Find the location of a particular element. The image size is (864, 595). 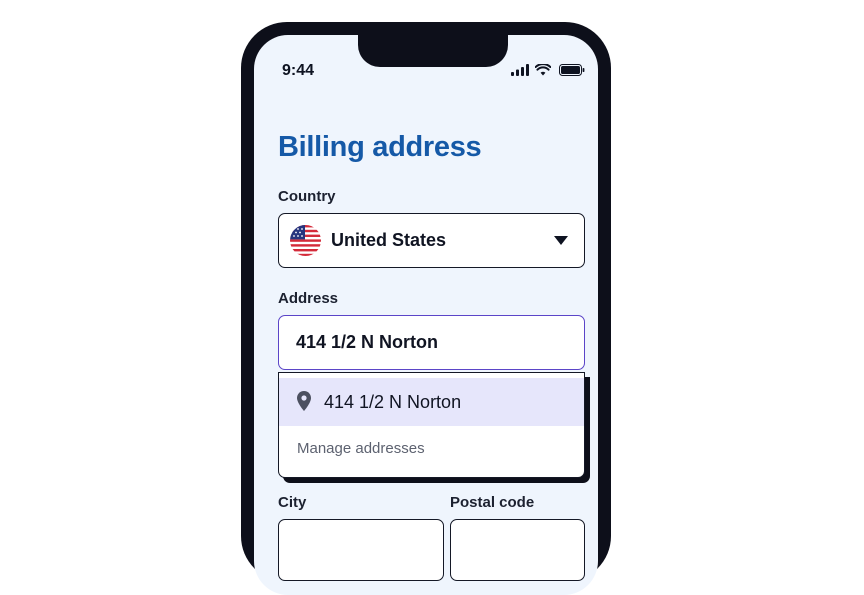

manage-addresses-link: Manage addresses is located at coordinates (361, 448).